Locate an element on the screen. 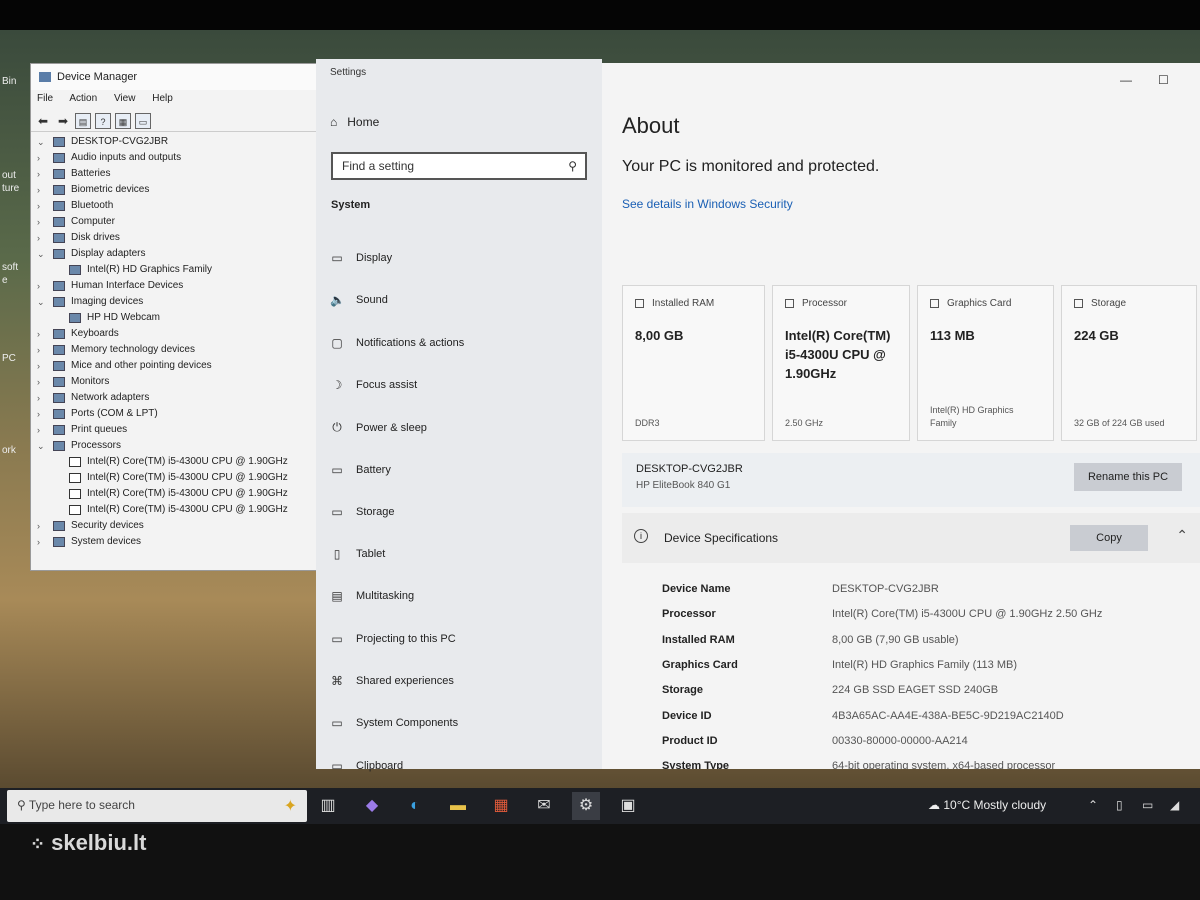 The height and width of the screenshot is (900, 1200). desktop-icon-label: e is located at coordinates (5, 280).